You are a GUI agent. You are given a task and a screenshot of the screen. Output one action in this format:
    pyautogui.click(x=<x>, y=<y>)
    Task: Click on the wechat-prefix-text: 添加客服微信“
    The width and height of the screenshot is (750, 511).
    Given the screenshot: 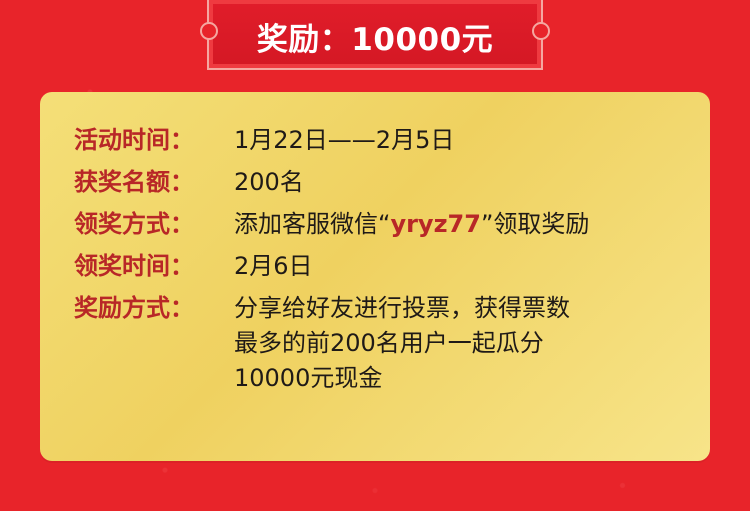 What is the action you would take?
    pyautogui.click(x=312, y=224)
    